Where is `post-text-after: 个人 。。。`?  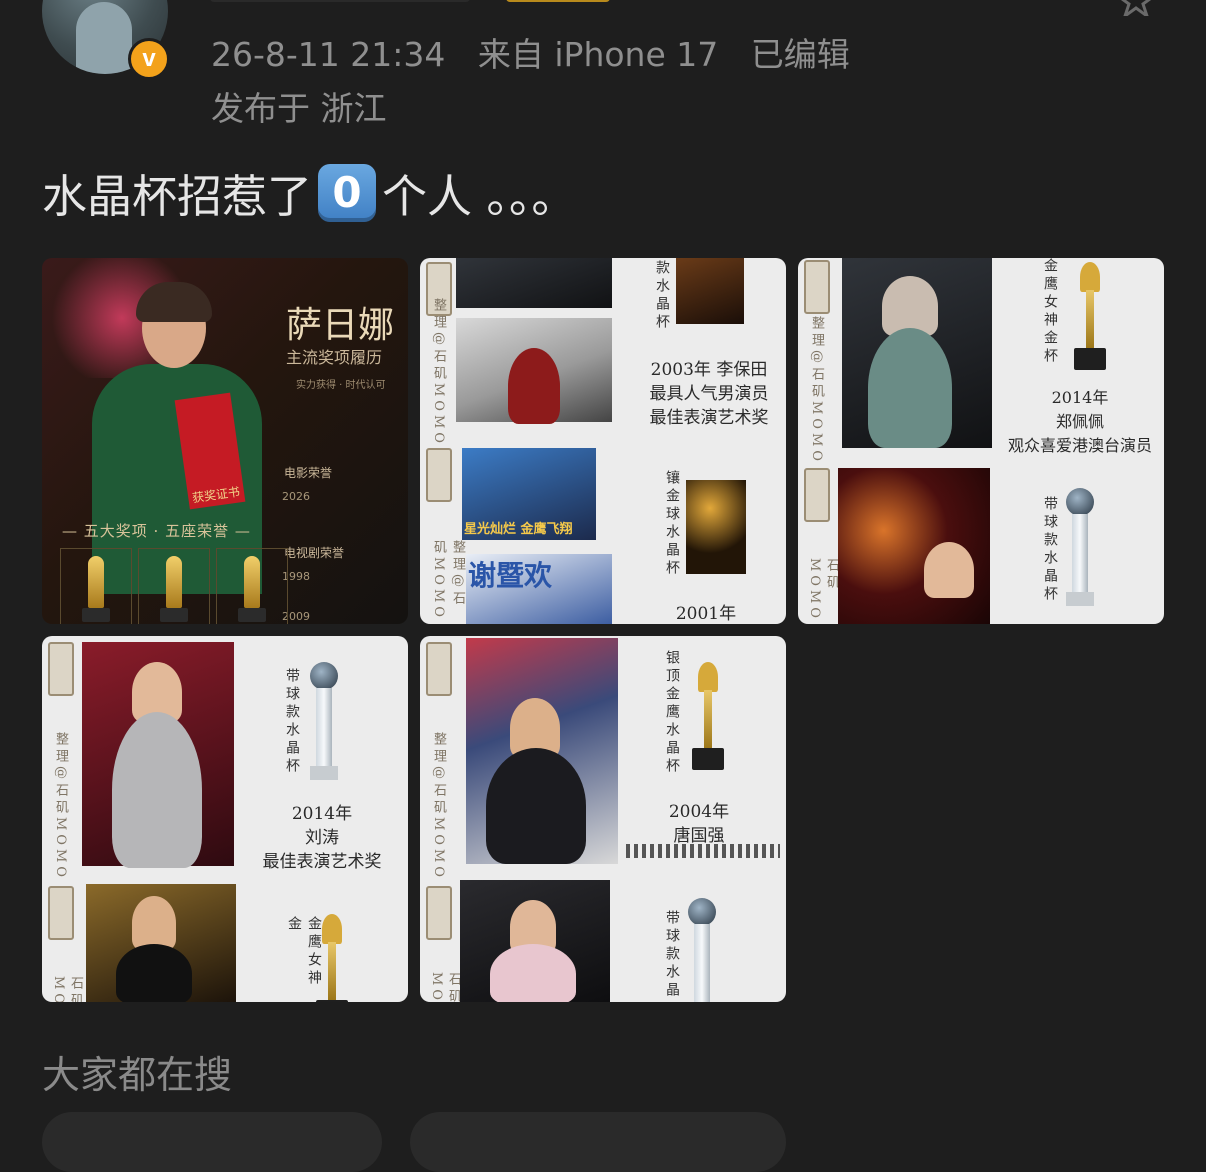
post-text-after: 个人 。。。 is located at coordinates (479, 196).